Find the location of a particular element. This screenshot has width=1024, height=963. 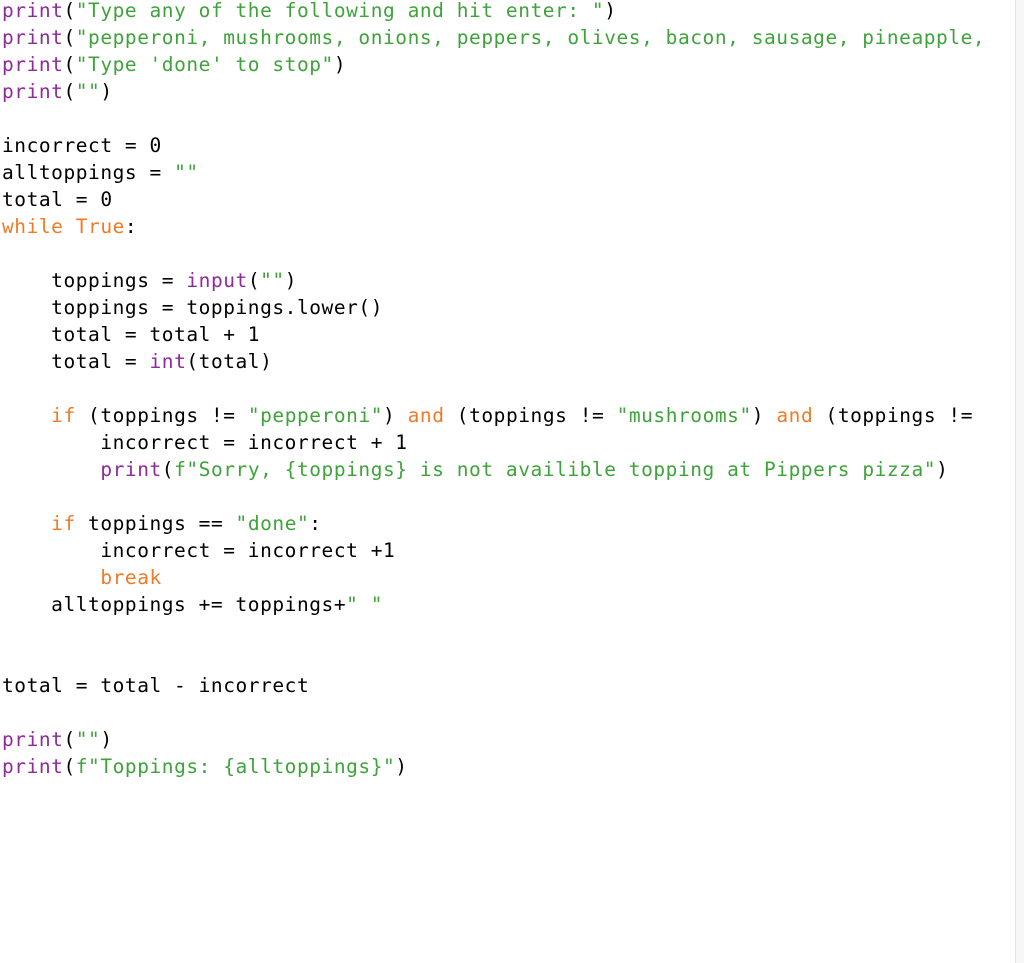

string-token: f"Toppings: {alltoppings}" is located at coordinates (235, 766).